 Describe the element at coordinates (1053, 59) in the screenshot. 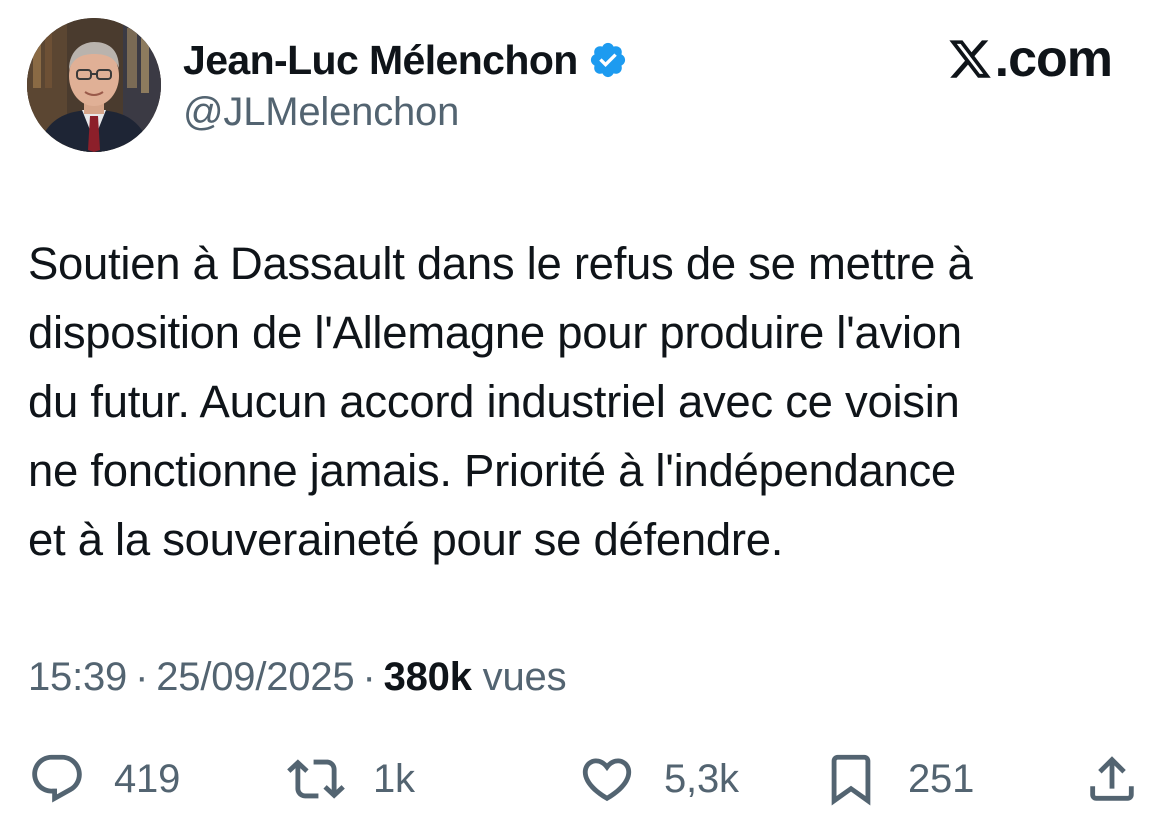

I see `brand-domain: .com` at that location.